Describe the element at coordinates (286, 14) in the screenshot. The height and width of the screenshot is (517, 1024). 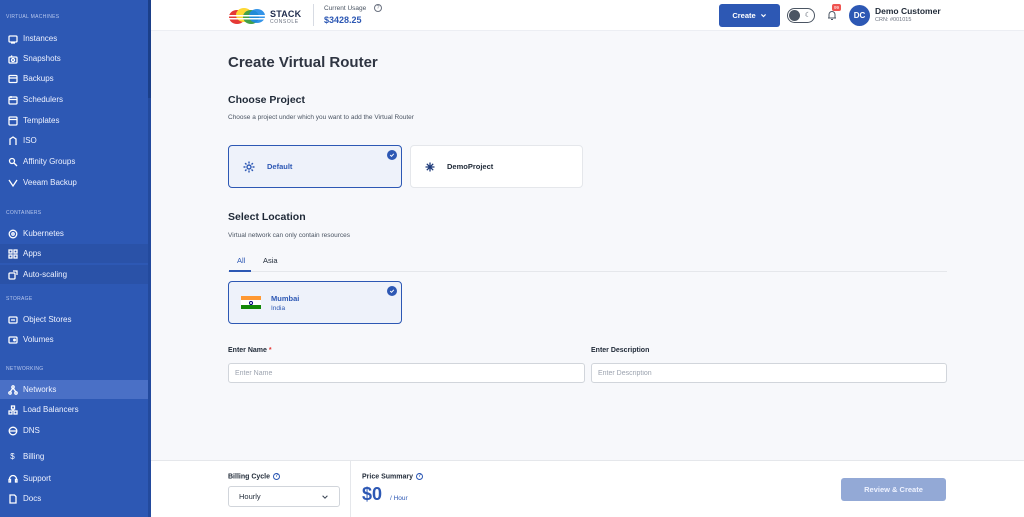
I see `logo-text: STACK` at that location.